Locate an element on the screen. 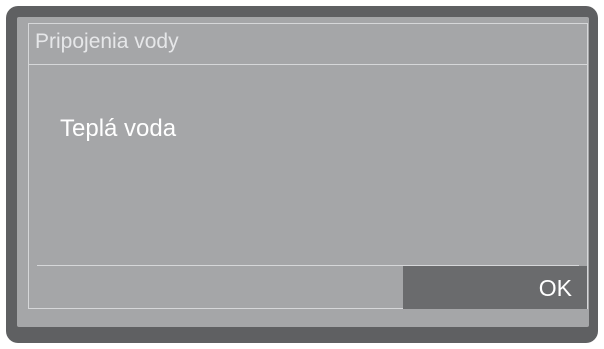  option-text: Teplá voda is located at coordinates (118, 128).